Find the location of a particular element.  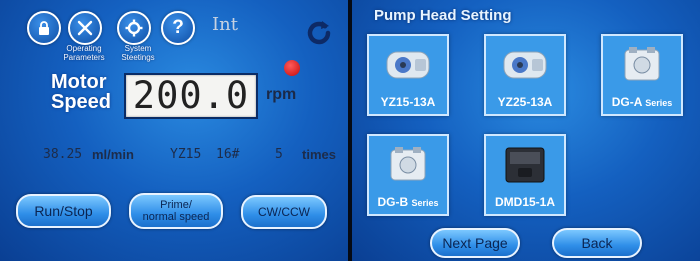

prime-normal-speed-button: Prime/ normal speed is located at coordinates (176, 211).